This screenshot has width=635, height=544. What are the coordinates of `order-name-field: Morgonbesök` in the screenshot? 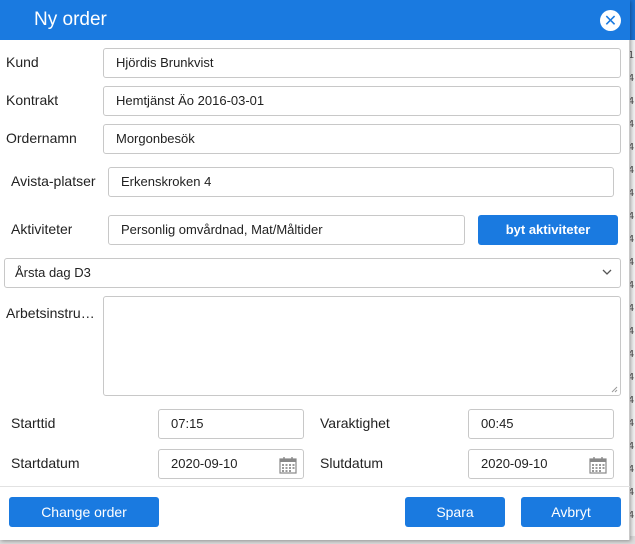 It's located at (362, 139).